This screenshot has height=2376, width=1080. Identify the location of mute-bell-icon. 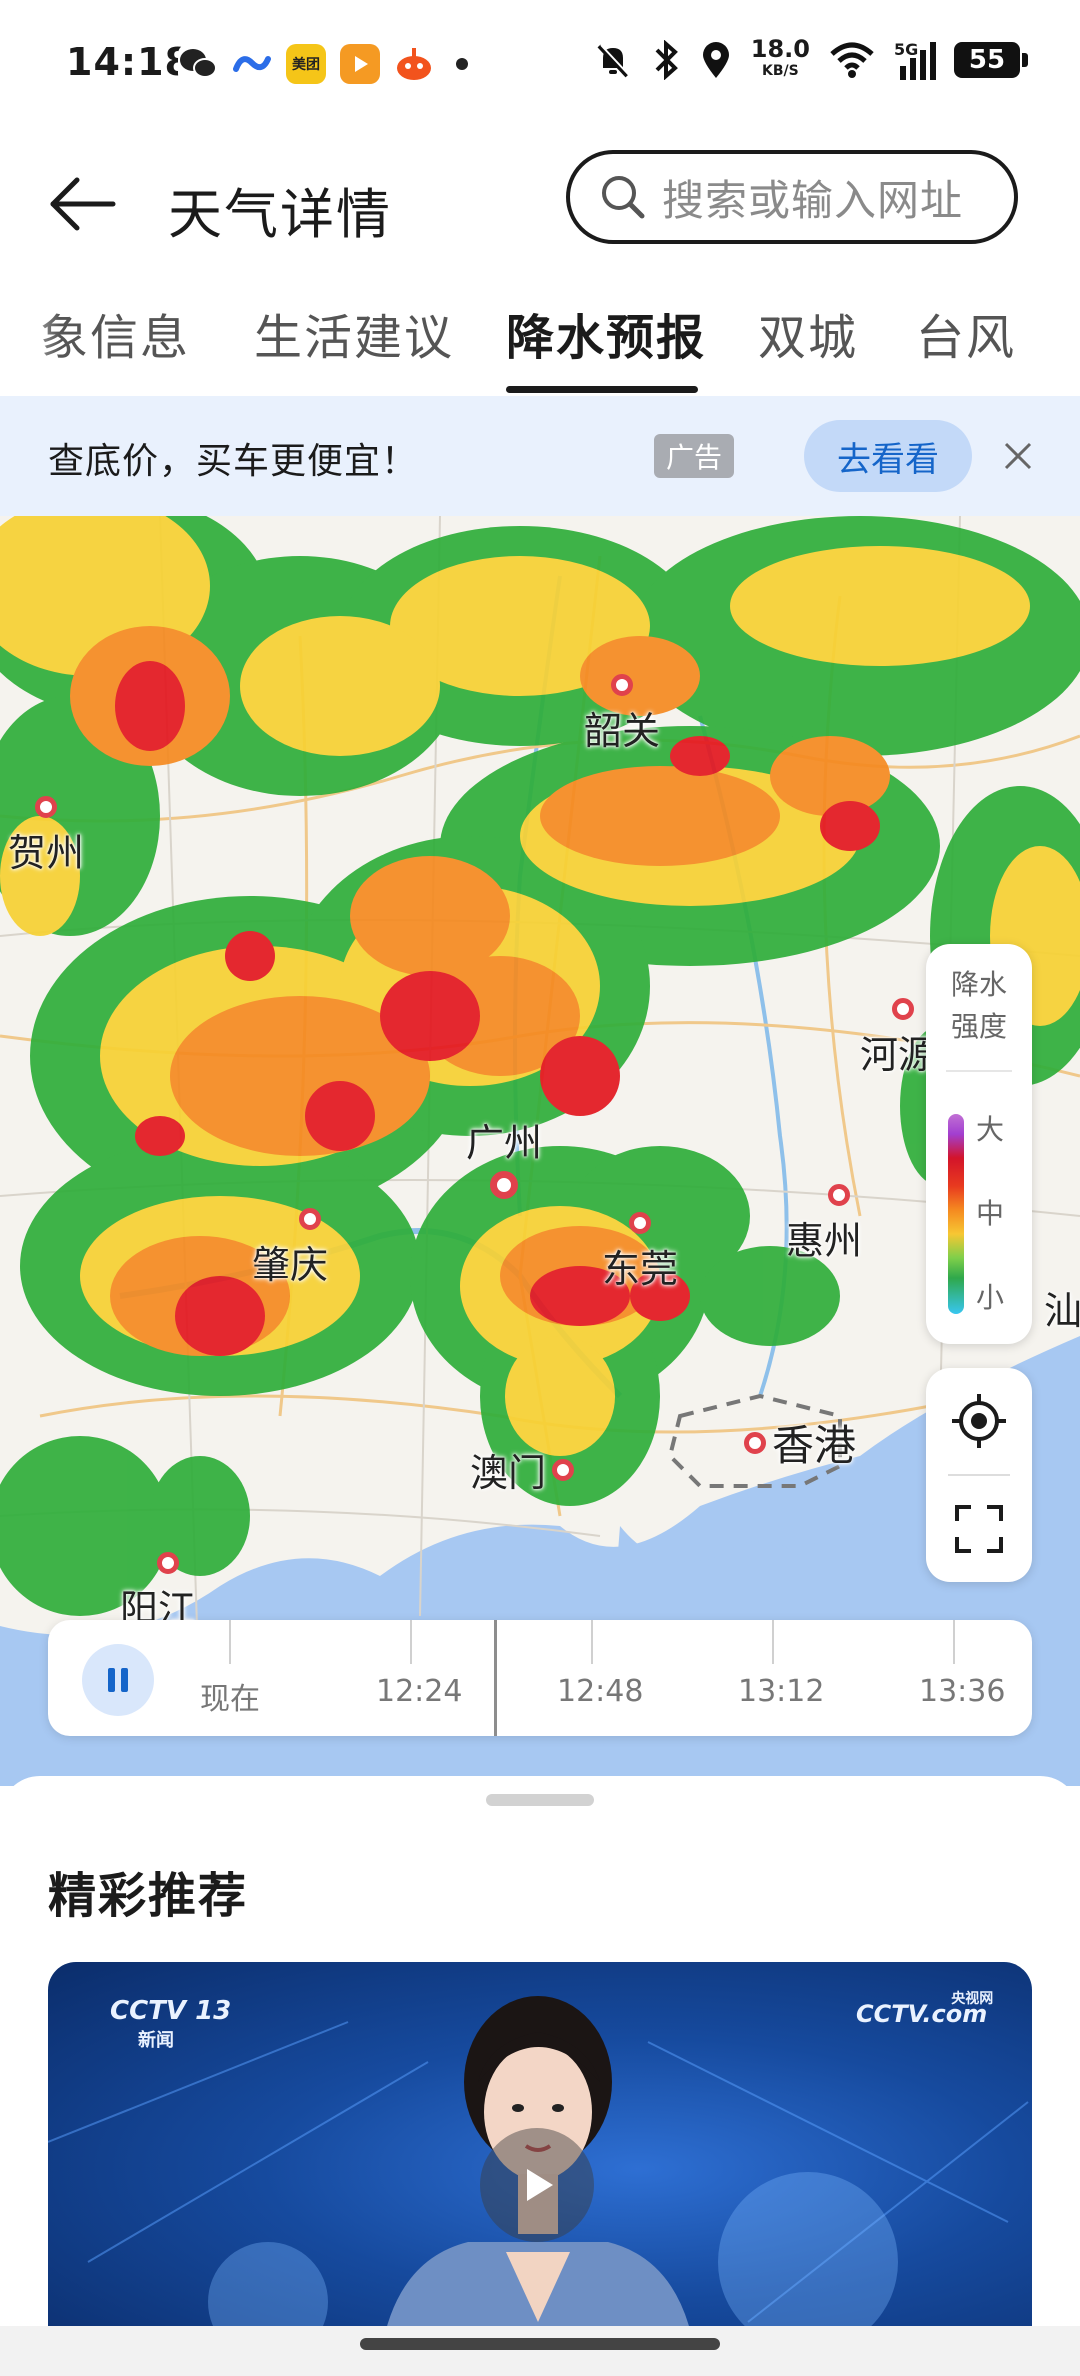
(613, 61).